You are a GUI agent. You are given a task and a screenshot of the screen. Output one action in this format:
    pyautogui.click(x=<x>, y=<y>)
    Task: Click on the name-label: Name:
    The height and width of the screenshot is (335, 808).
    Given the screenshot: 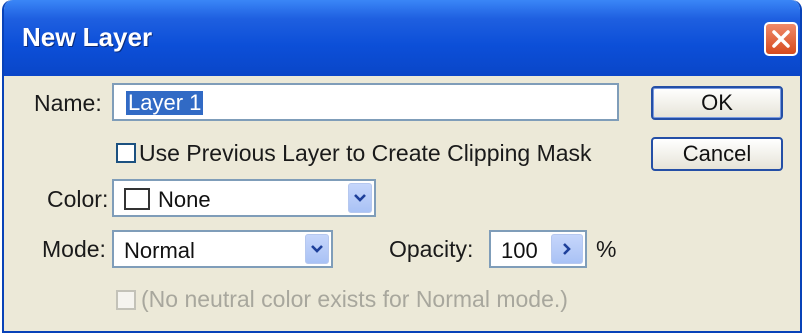 What is the action you would take?
    pyautogui.click(x=68, y=103)
    